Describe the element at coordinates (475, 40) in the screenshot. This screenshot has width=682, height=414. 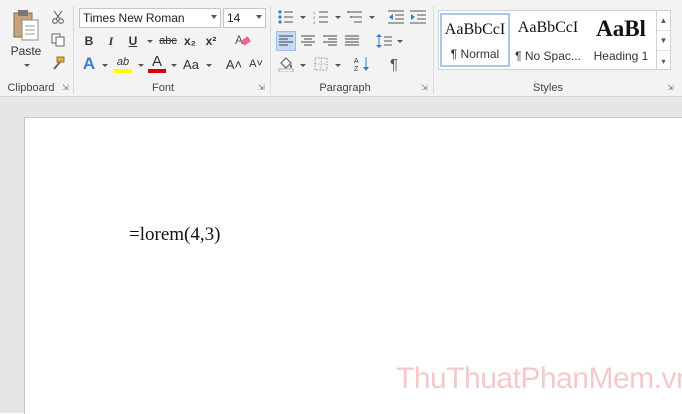
I see `style-normal: AaBbCcI ¶ Normal` at that location.